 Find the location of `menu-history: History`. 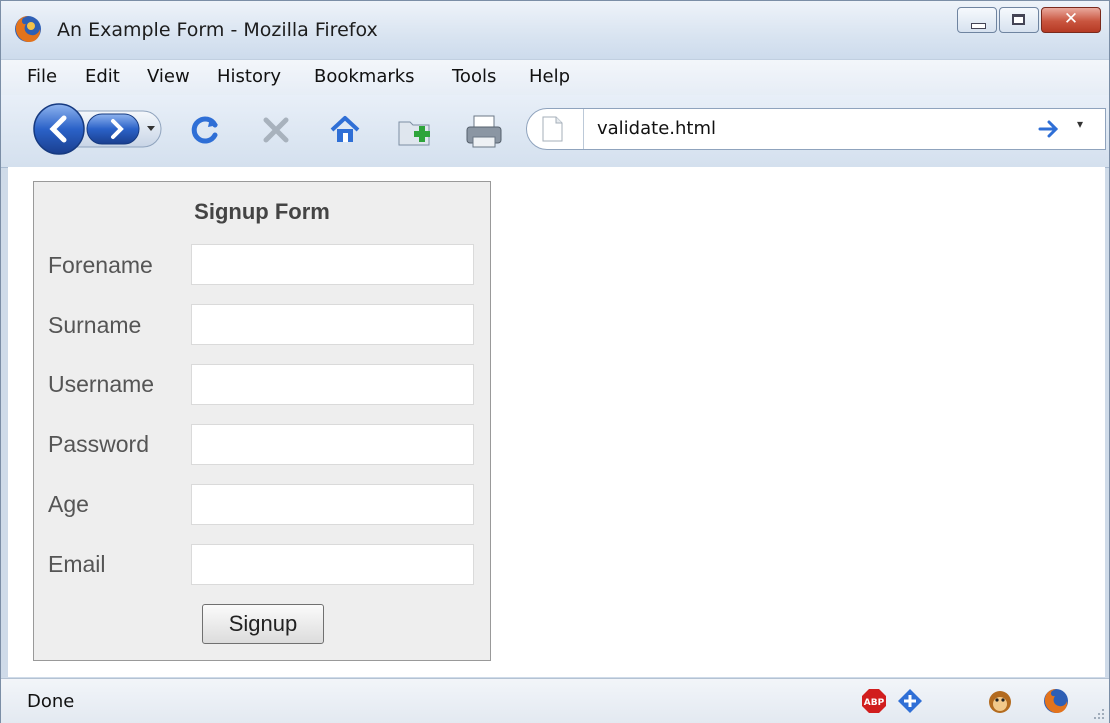

menu-history: History is located at coordinates (249, 76).